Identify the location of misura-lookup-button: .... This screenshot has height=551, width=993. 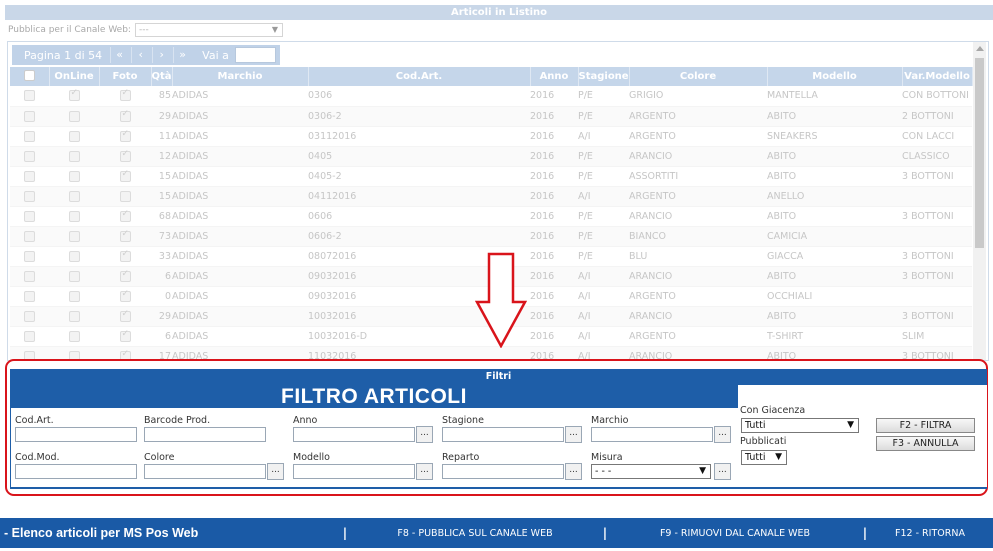
(722, 471).